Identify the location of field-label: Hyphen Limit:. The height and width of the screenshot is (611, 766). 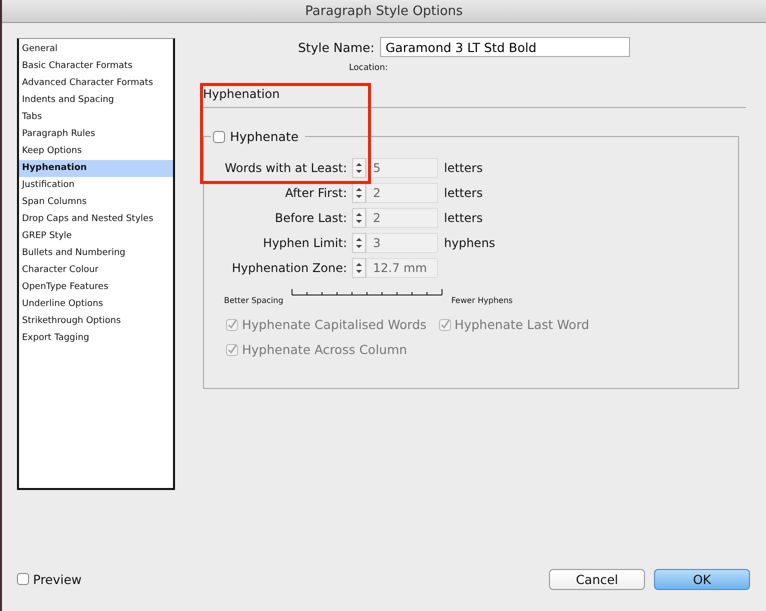
(305, 243).